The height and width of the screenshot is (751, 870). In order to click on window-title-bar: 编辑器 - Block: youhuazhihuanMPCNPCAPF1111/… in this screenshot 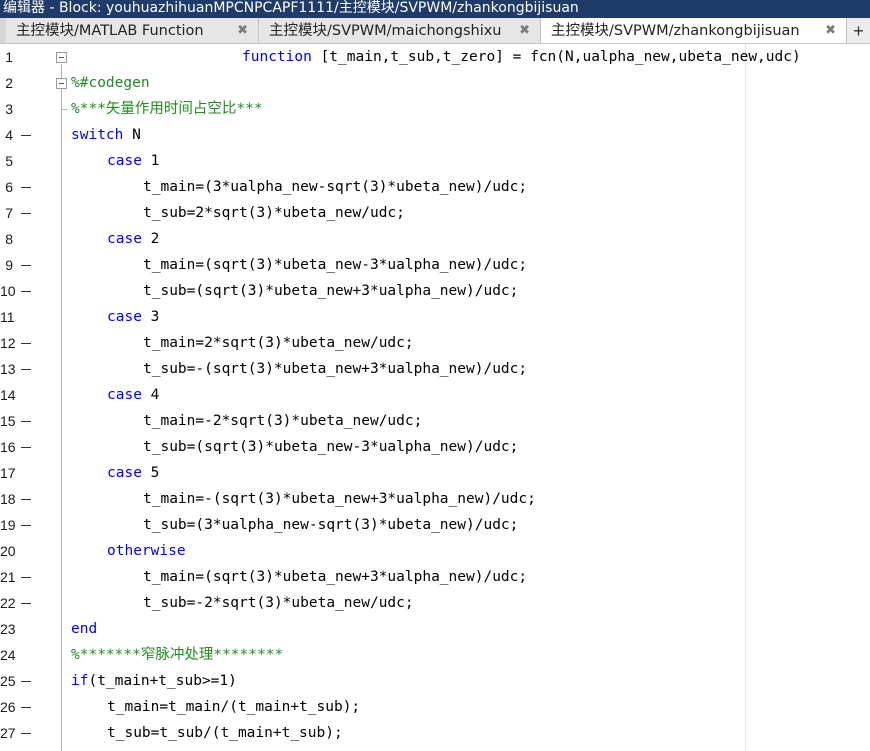, I will do `click(435, 9)`.